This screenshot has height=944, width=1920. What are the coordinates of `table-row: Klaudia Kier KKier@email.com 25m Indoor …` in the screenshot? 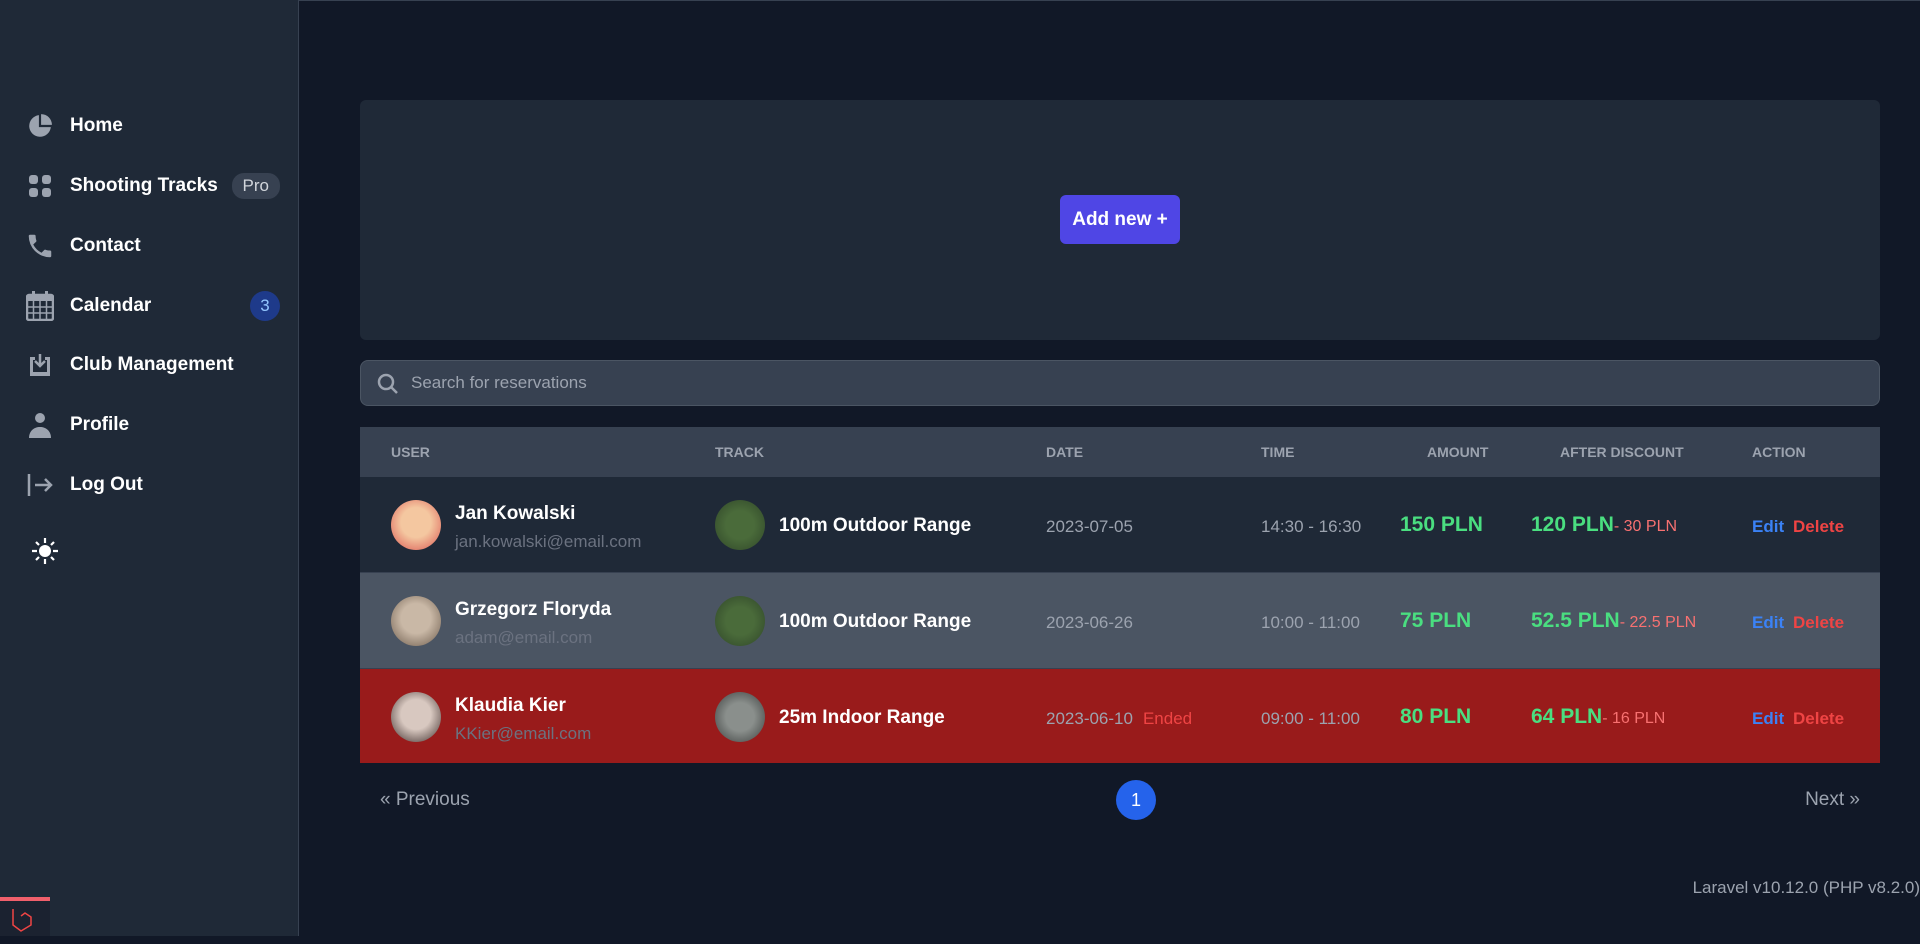 It's located at (1120, 717).